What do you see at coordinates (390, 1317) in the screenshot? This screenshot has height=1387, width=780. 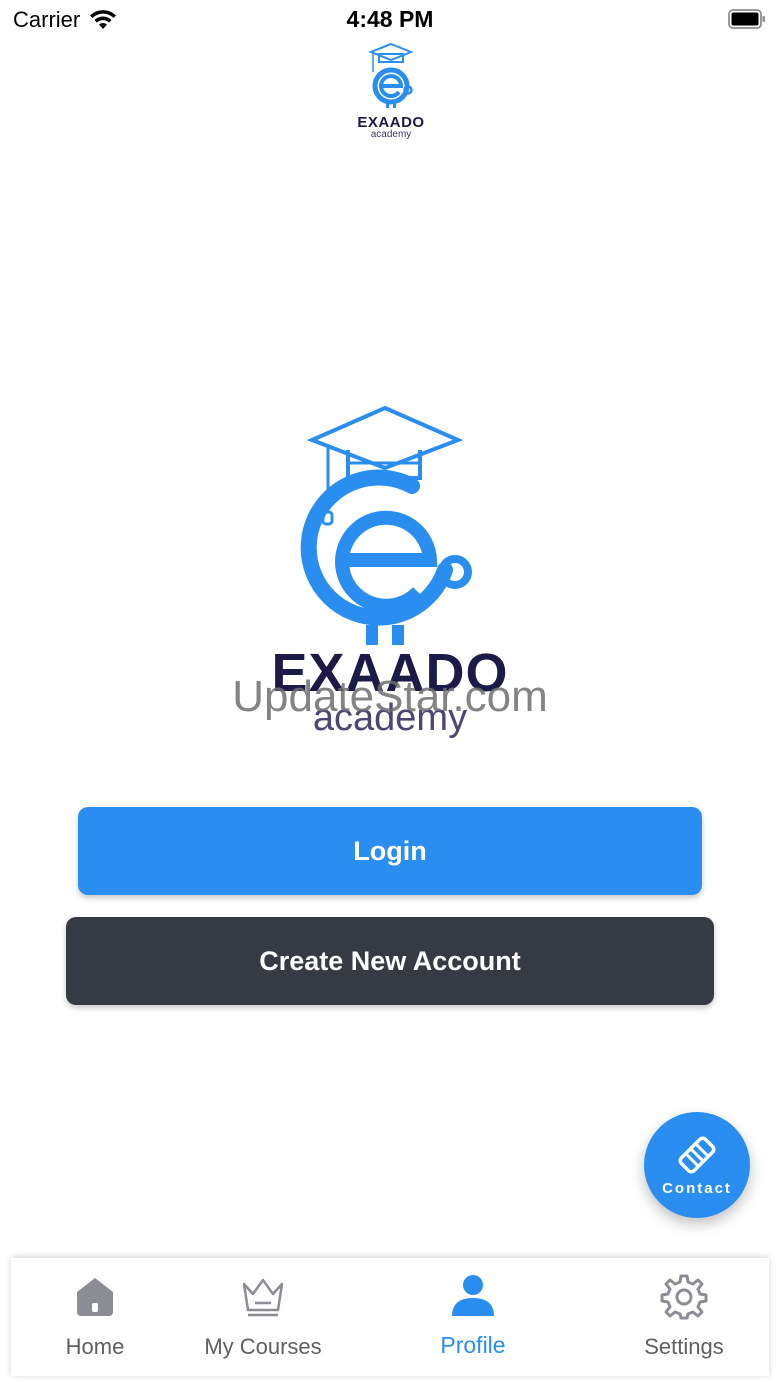 I see `bottom-tab-bar: Home My Courses Profile Settings` at bounding box center [390, 1317].